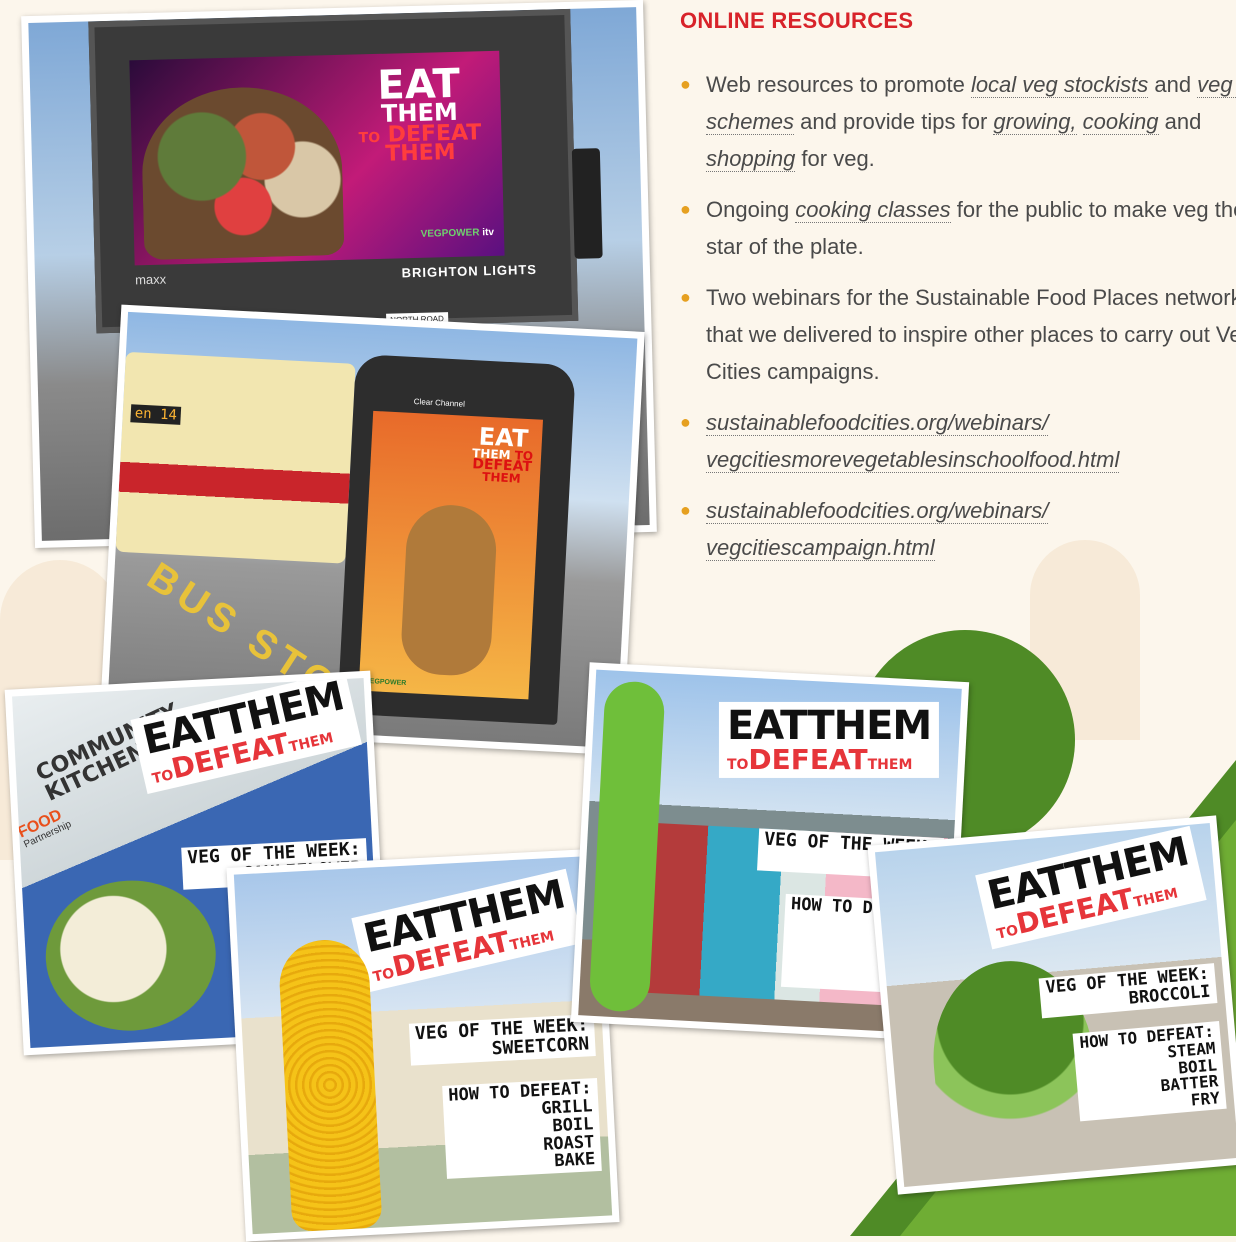  What do you see at coordinates (469, 271) in the screenshot?
I see `billboard-location: BRIGHTON LIGHTS` at bounding box center [469, 271].